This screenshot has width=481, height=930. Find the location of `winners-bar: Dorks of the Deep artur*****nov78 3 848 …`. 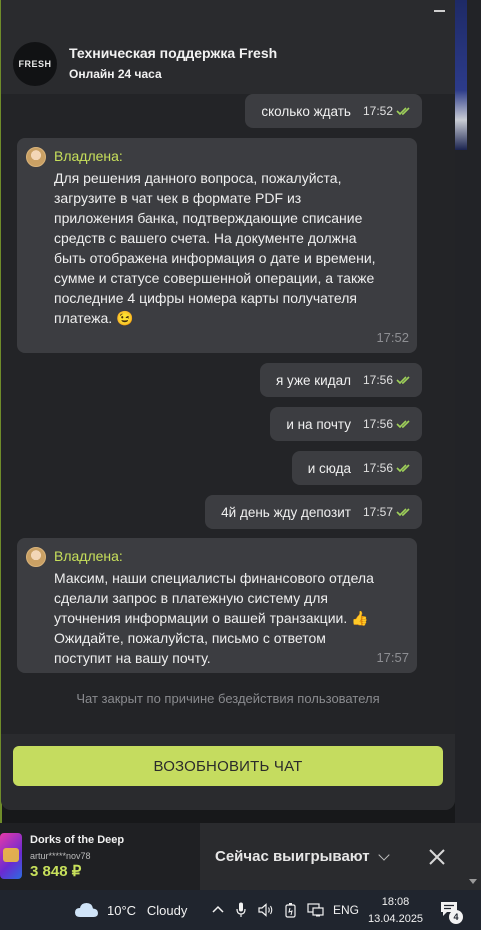

winners-bar: Dorks of the Deep artur*****nov78 3 848 … is located at coordinates (240, 856).